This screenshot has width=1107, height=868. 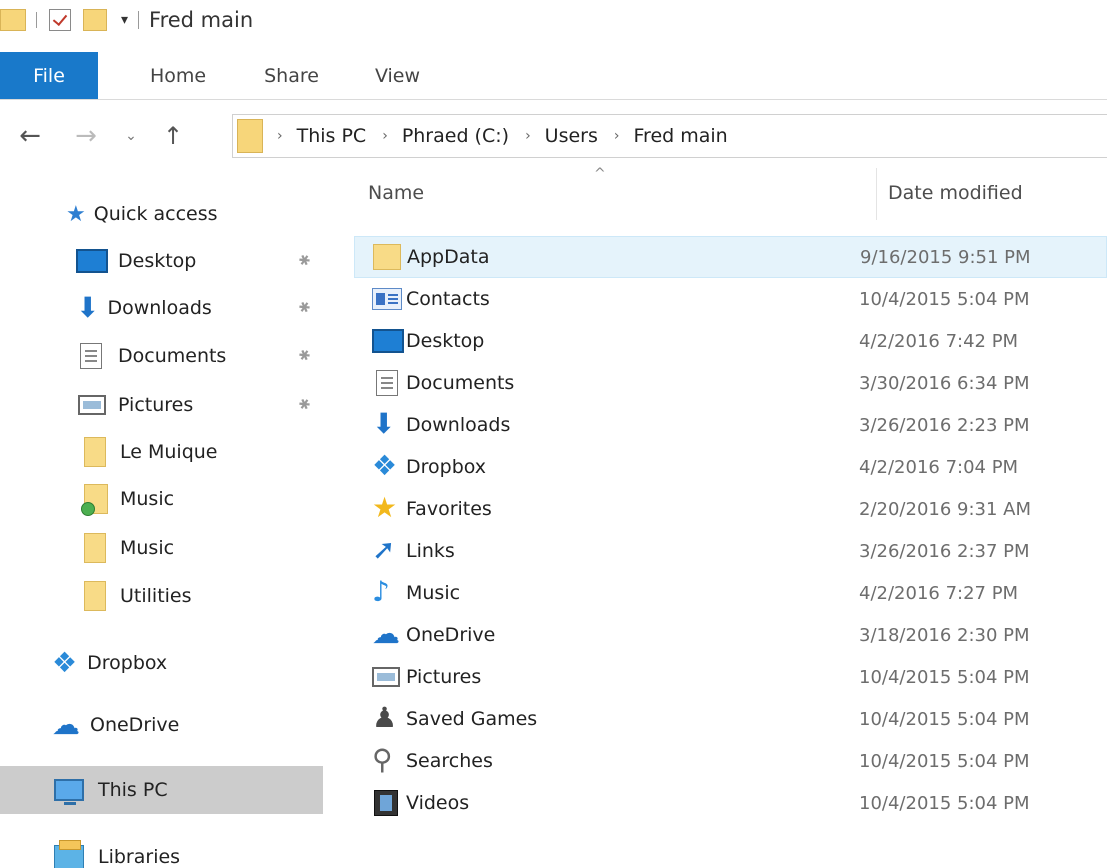 What do you see at coordinates (448, 257) in the screenshot?
I see `file-name: AppData` at bounding box center [448, 257].